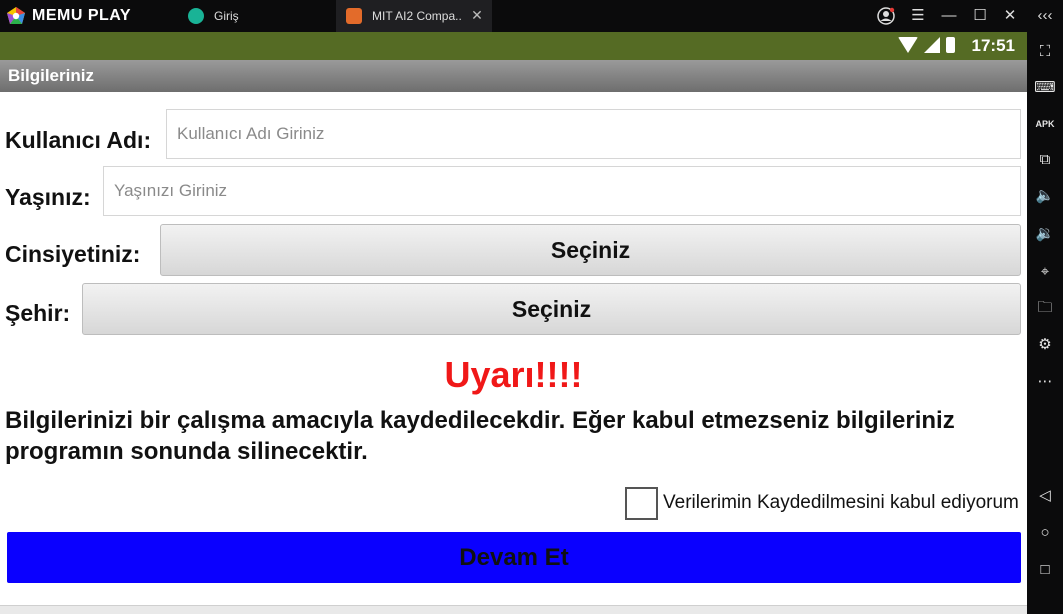  What do you see at coordinates (513, 76) in the screenshot?
I see `app-title-bar: Bilgileriniz` at bounding box center [513, 76].